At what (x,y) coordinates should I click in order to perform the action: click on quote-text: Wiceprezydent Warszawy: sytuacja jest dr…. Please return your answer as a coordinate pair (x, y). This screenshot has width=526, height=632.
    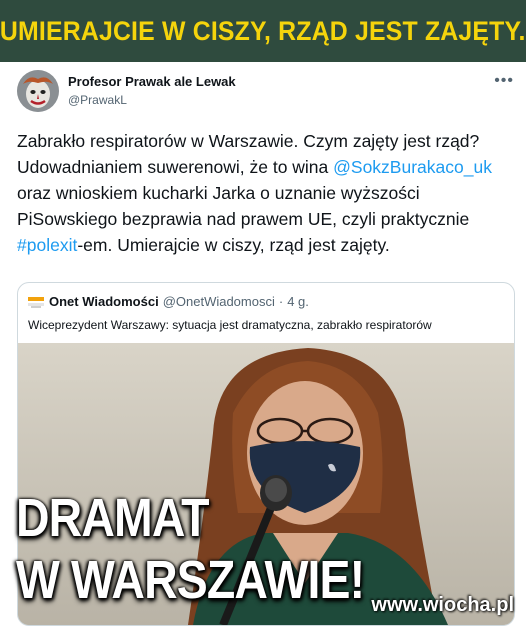
    Looking at the image, I should click on (230, 325).